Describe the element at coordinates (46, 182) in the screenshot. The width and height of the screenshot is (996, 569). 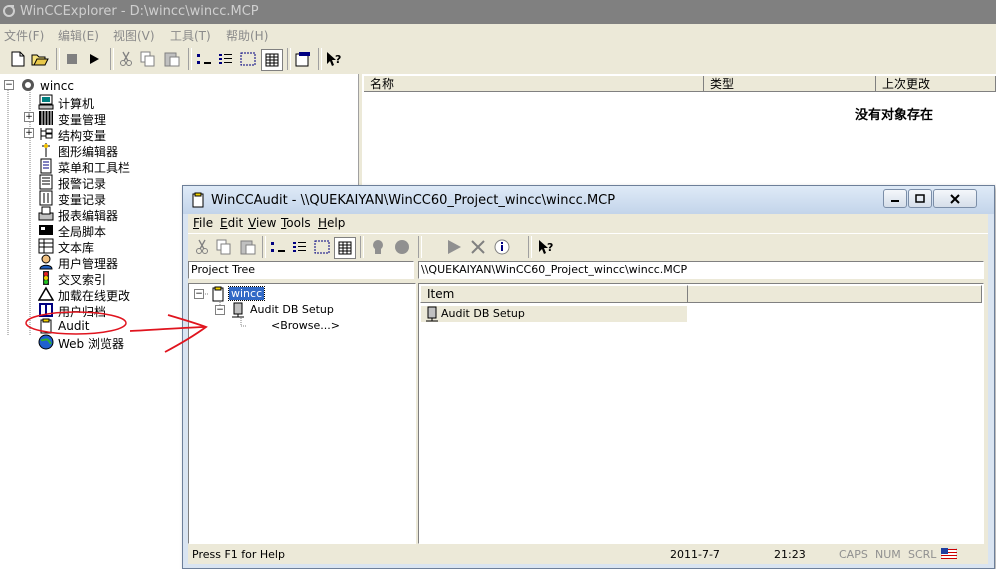
I see `alarm-logging-icon` at that location.